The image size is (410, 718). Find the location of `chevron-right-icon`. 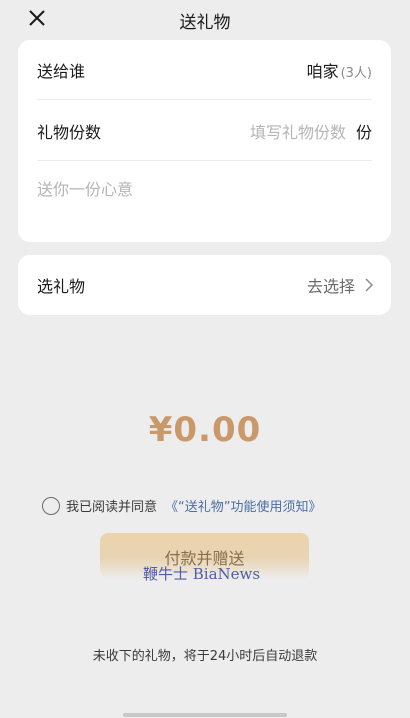

chevron-right-icon is located at coordinates (369, 285).